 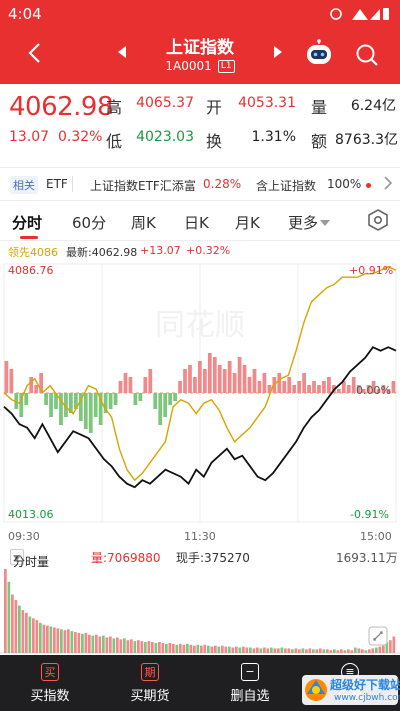 What do you see at coordinates (150, 671) in the screenshot?
I see `futures-icon: 期` at bounding box center [150, 671].